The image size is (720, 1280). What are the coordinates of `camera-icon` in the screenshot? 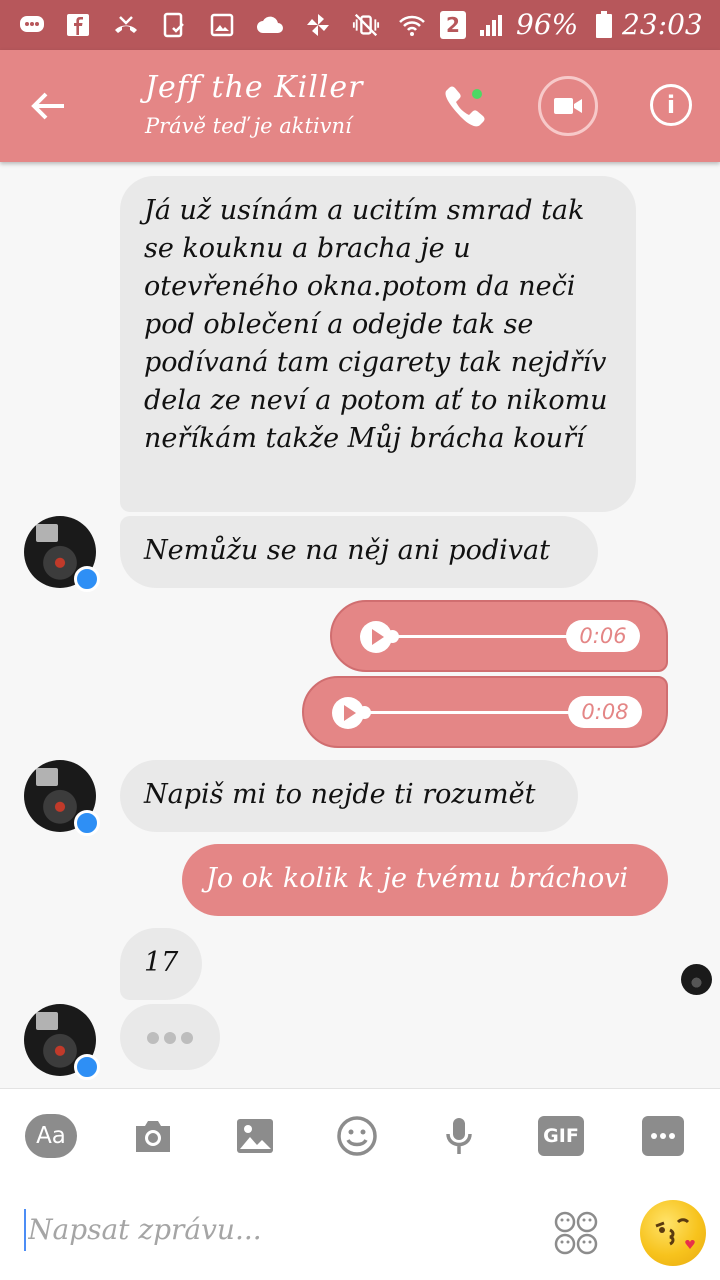 It's located at (153, 1136).